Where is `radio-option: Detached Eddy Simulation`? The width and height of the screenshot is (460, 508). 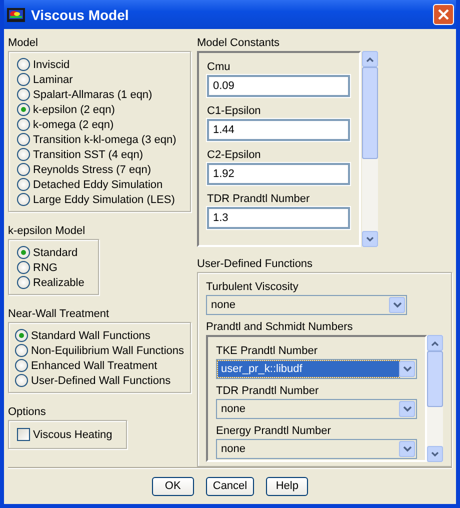
radio-option: Detached Eddy Simulation is located at coordinates (99, 184).